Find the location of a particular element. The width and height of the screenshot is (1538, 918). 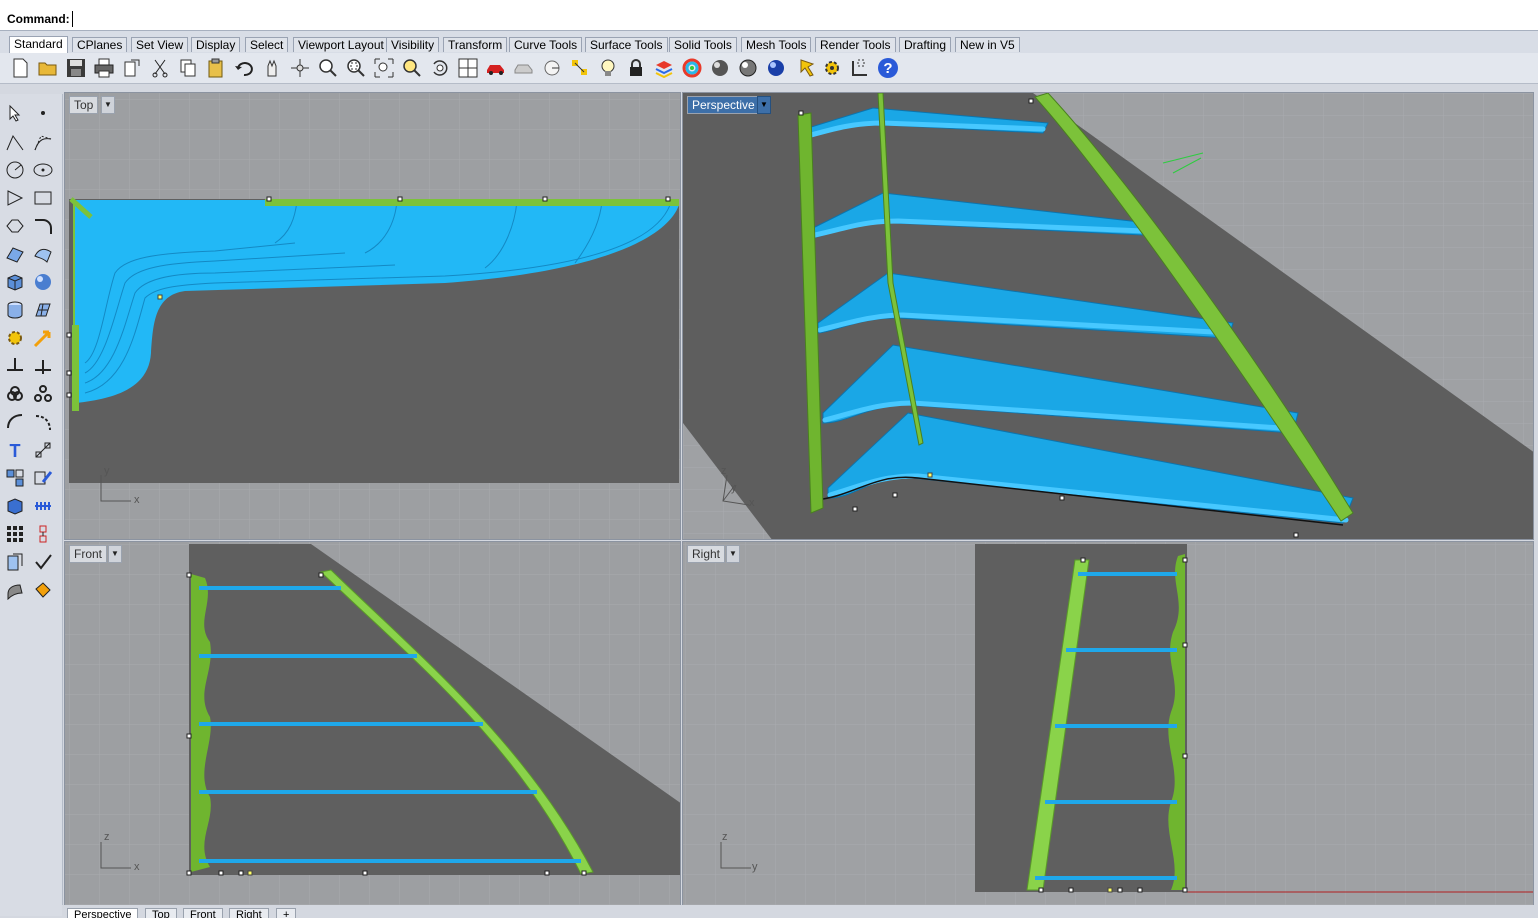

zoom-window-icon is located at coordinates (356, 68).